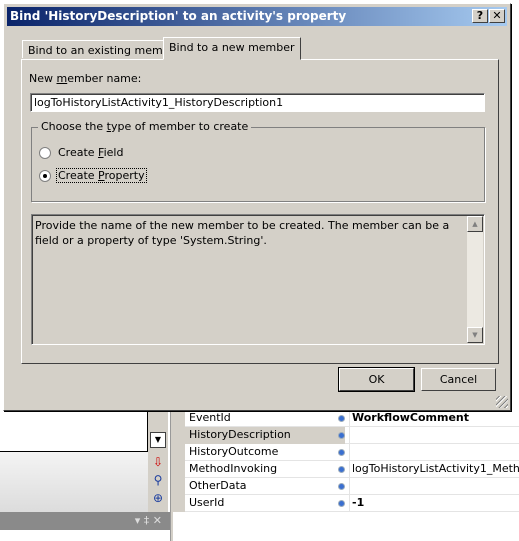 The image size is (519, 541). I want to click on create-field-radio, so click(45, 153).